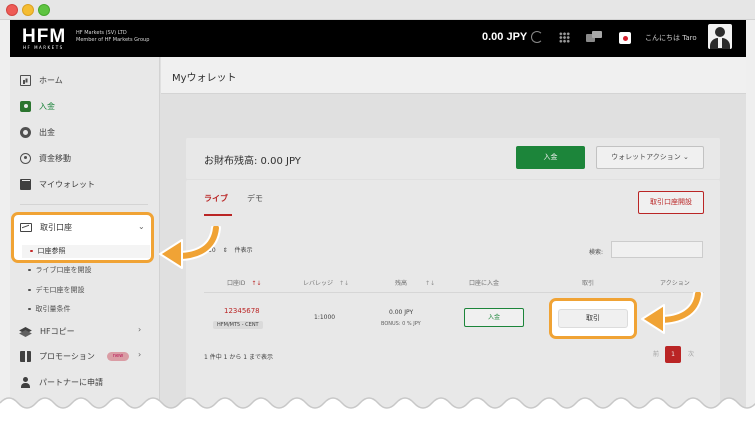 This screenshot has height=428, width=755. I want to click on sidebar-item-label: 入金, so click(47, 106).